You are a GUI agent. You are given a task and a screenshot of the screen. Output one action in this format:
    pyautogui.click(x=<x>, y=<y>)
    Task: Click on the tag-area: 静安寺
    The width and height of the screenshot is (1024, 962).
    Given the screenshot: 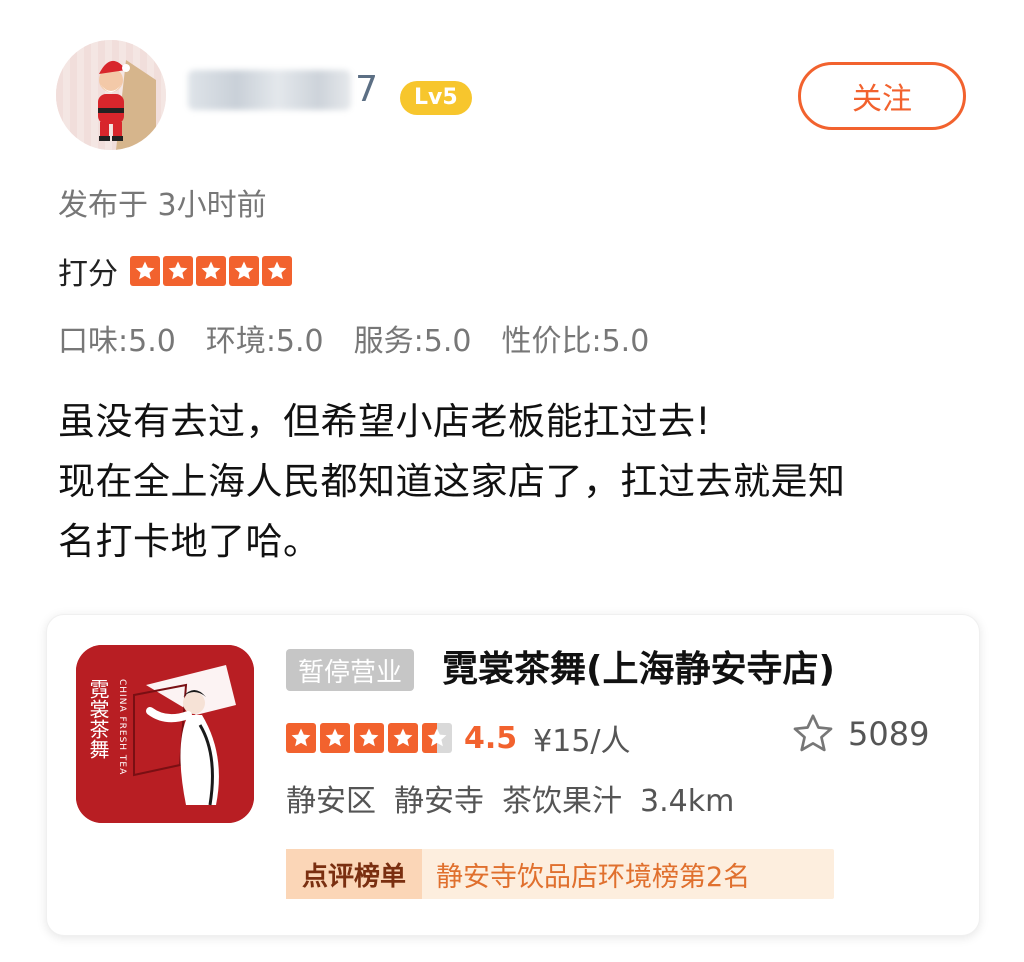 What is the action you would take?
    pyautogui.click(x=439, y=801)
    